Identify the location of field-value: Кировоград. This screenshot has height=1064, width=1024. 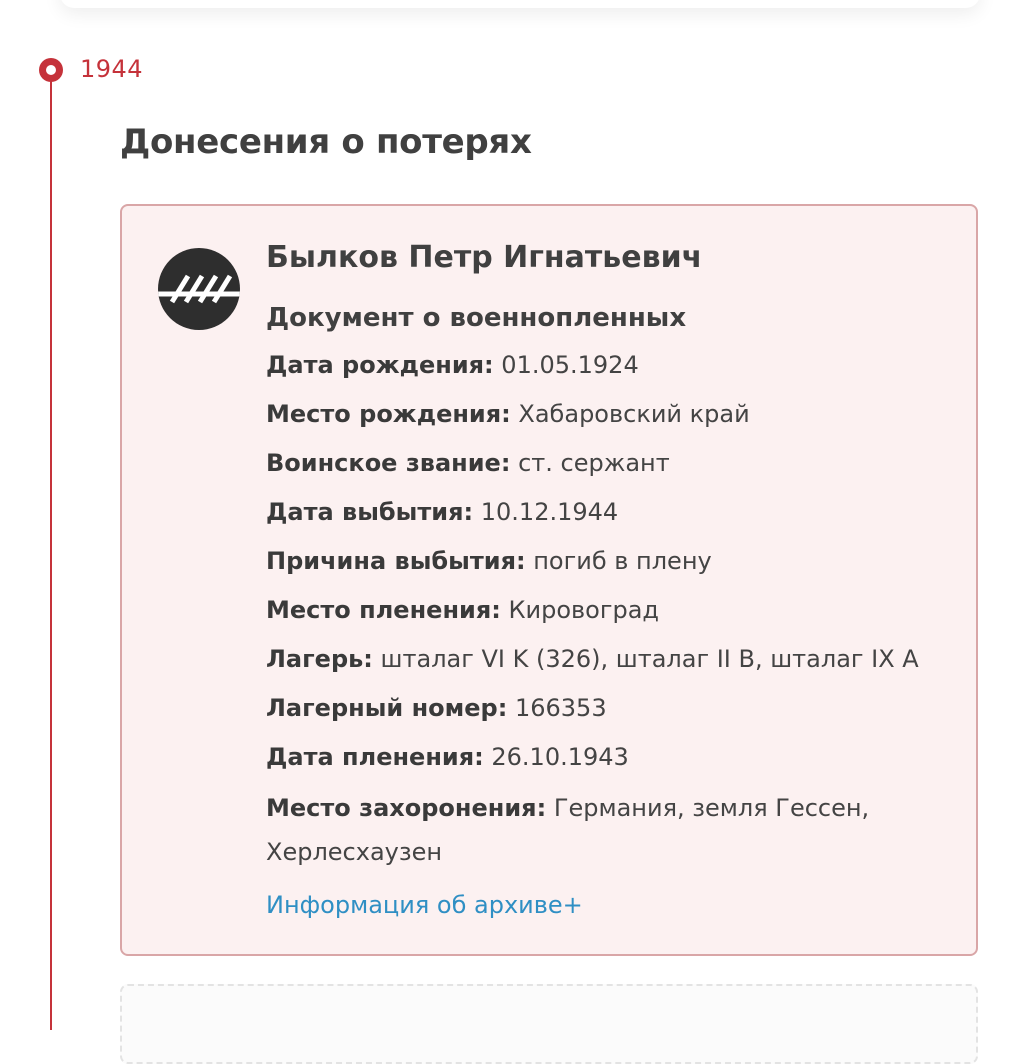
(584, 610).